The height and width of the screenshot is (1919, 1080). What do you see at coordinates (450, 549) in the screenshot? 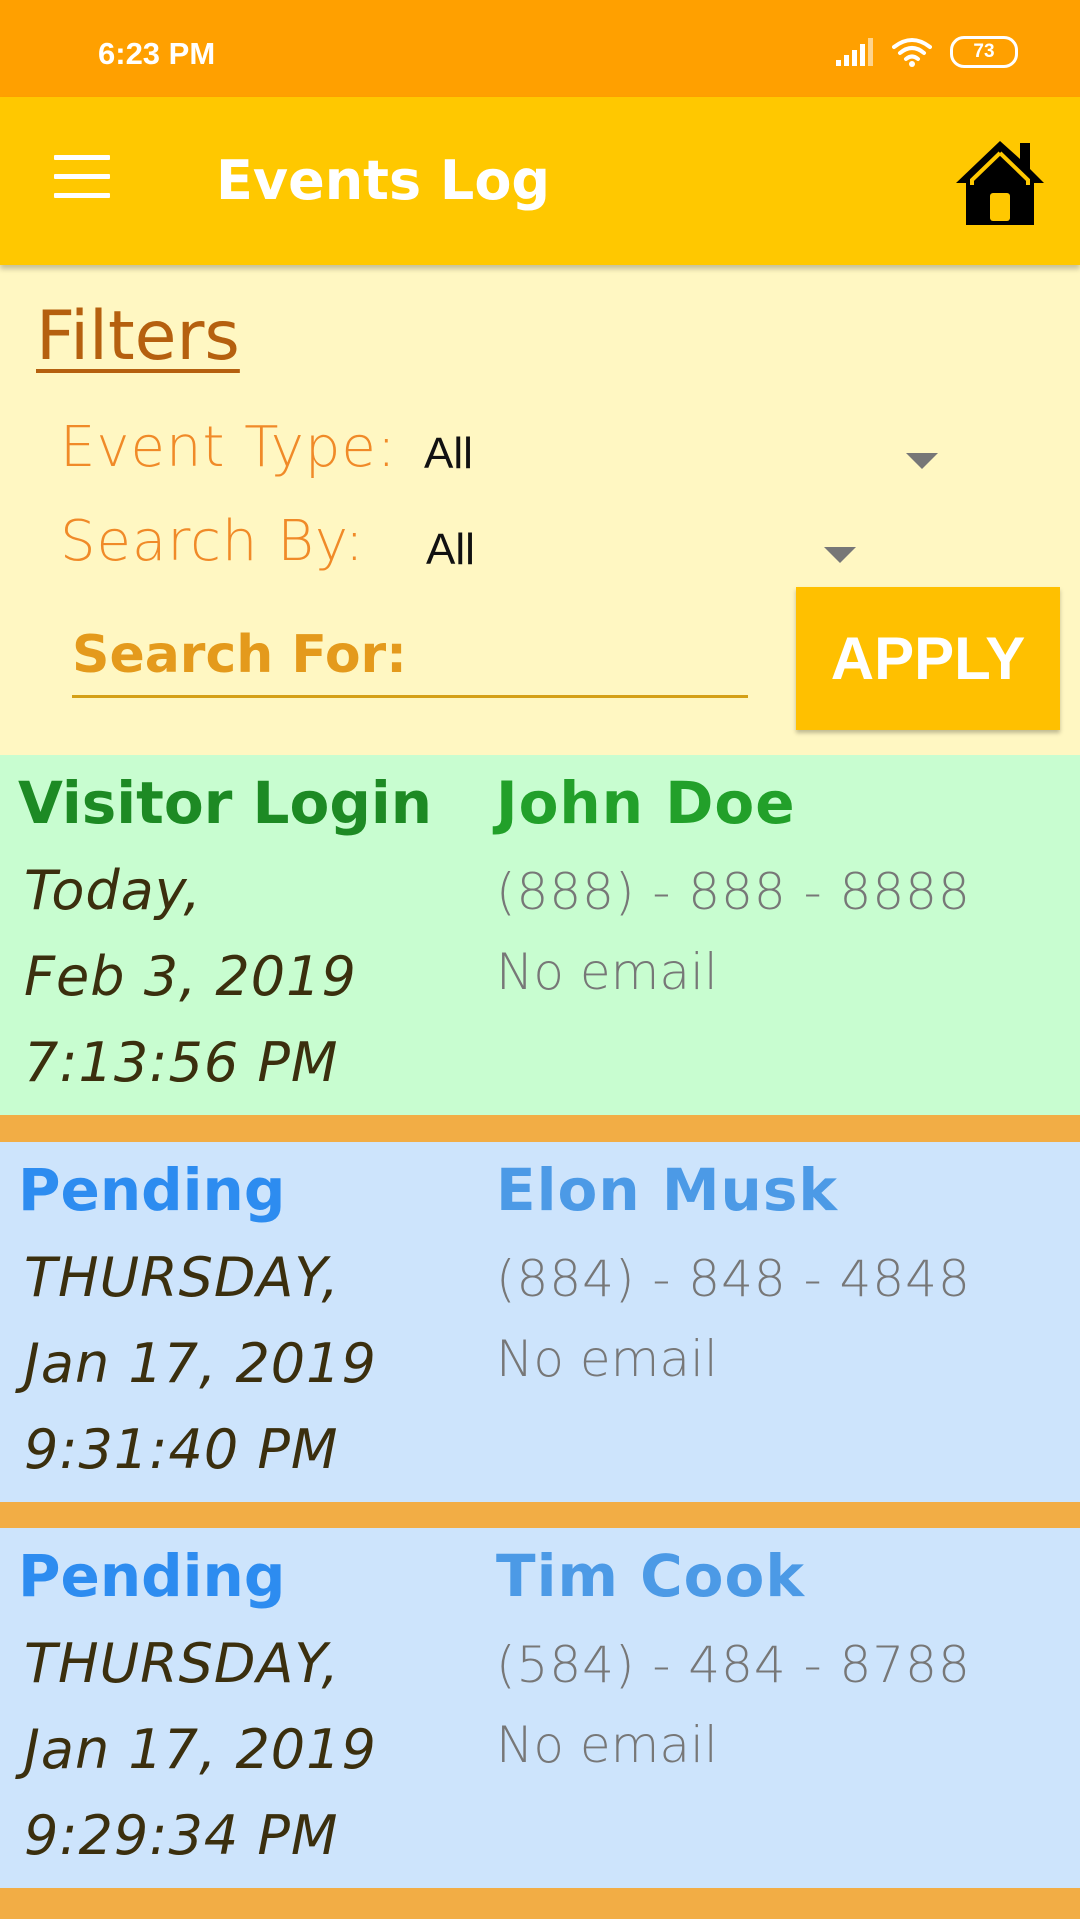
I see `search-by-value: All` at bounding box center [450, 549].